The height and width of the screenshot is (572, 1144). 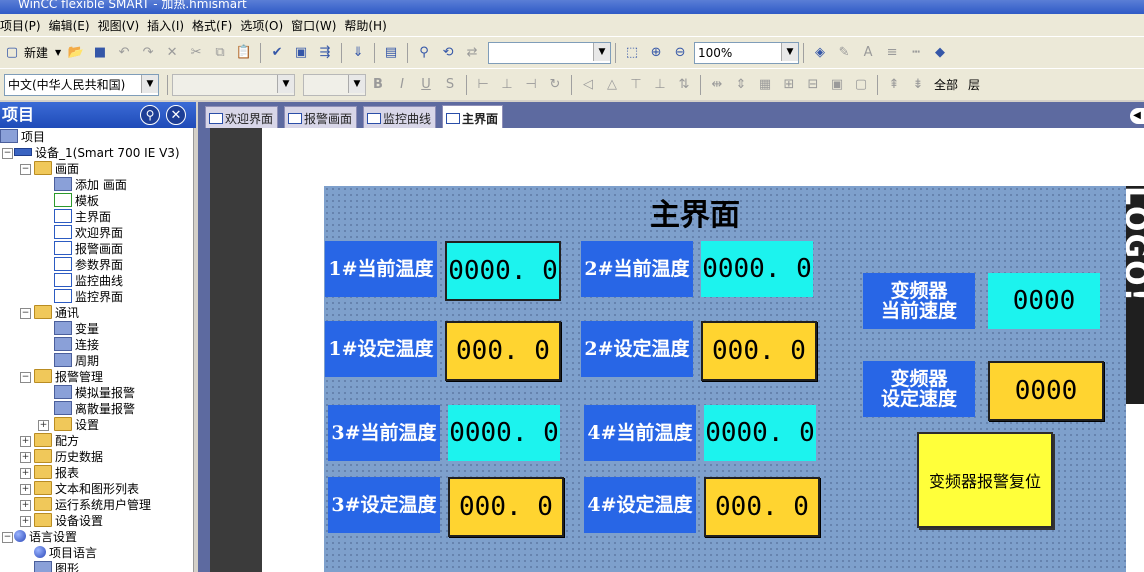 What do you see at coordinates (717, 85) in the screenshot?
I see `same-width-icon: ⇹` at bounding box center [717, 85].